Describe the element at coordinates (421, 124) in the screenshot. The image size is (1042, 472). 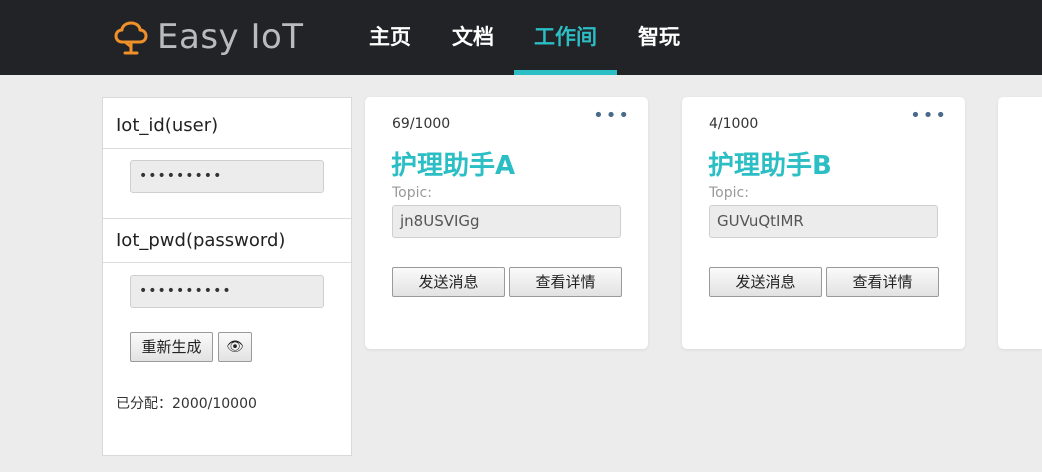
I see `message-count: 69/1000` at that location.